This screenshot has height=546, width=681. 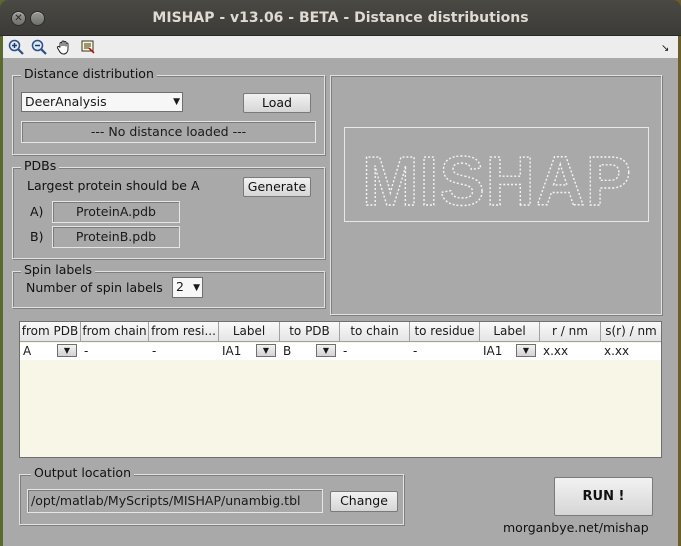 I want to click on output-path-field: /opt/matlab/MyScripts/MISHAP/unambig.tbl, so click(x=175, y=501).